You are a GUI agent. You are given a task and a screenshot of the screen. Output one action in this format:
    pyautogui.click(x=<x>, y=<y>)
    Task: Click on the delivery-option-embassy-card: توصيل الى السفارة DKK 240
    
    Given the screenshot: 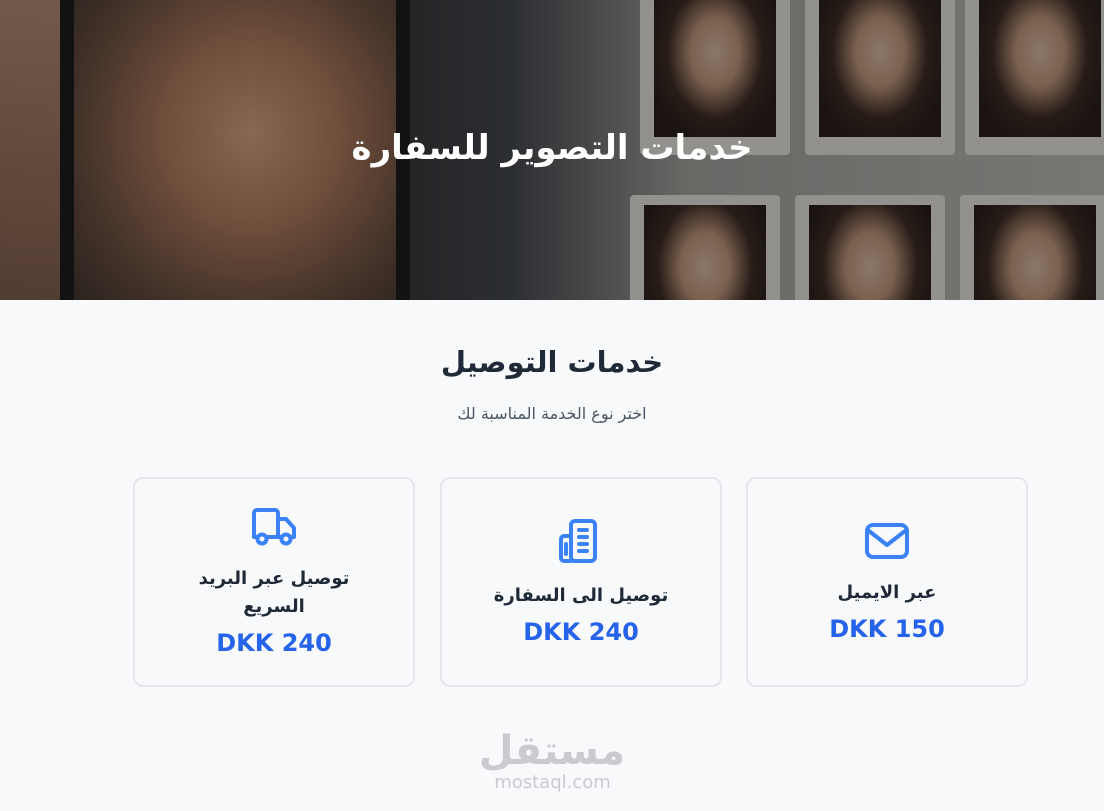 What is the action you would take?
    pyautogui.click(x=581, y=582)
    